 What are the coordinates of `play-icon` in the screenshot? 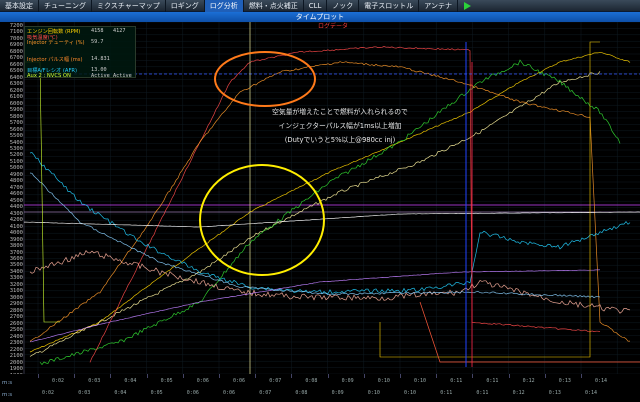 It's located at (468, 5).